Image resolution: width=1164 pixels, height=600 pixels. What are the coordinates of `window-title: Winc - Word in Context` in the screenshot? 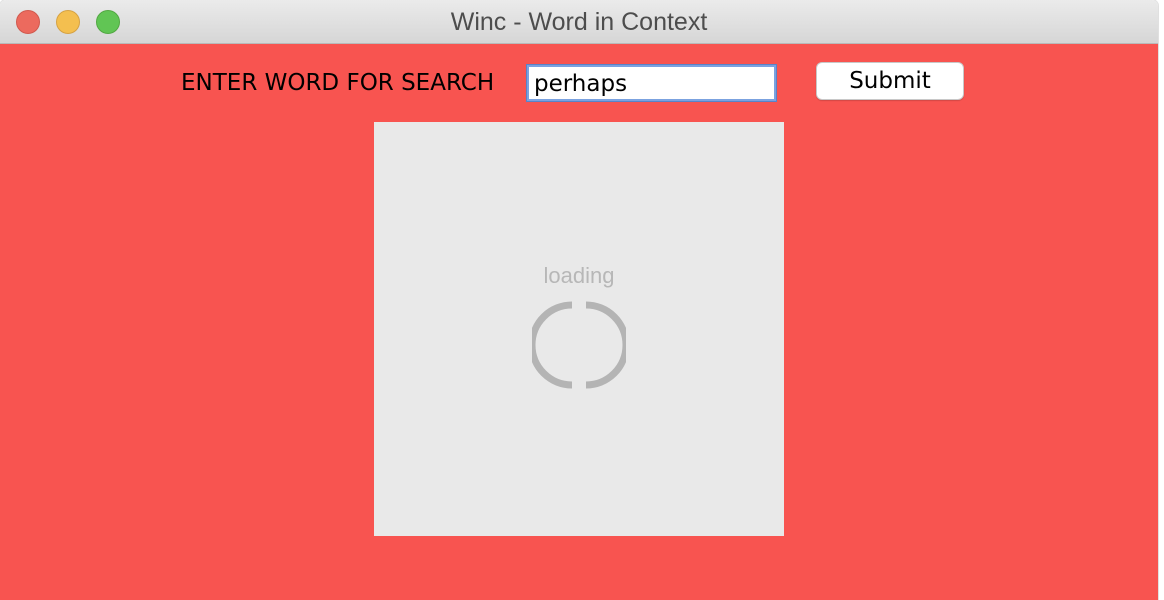 It's located at (579, 22).